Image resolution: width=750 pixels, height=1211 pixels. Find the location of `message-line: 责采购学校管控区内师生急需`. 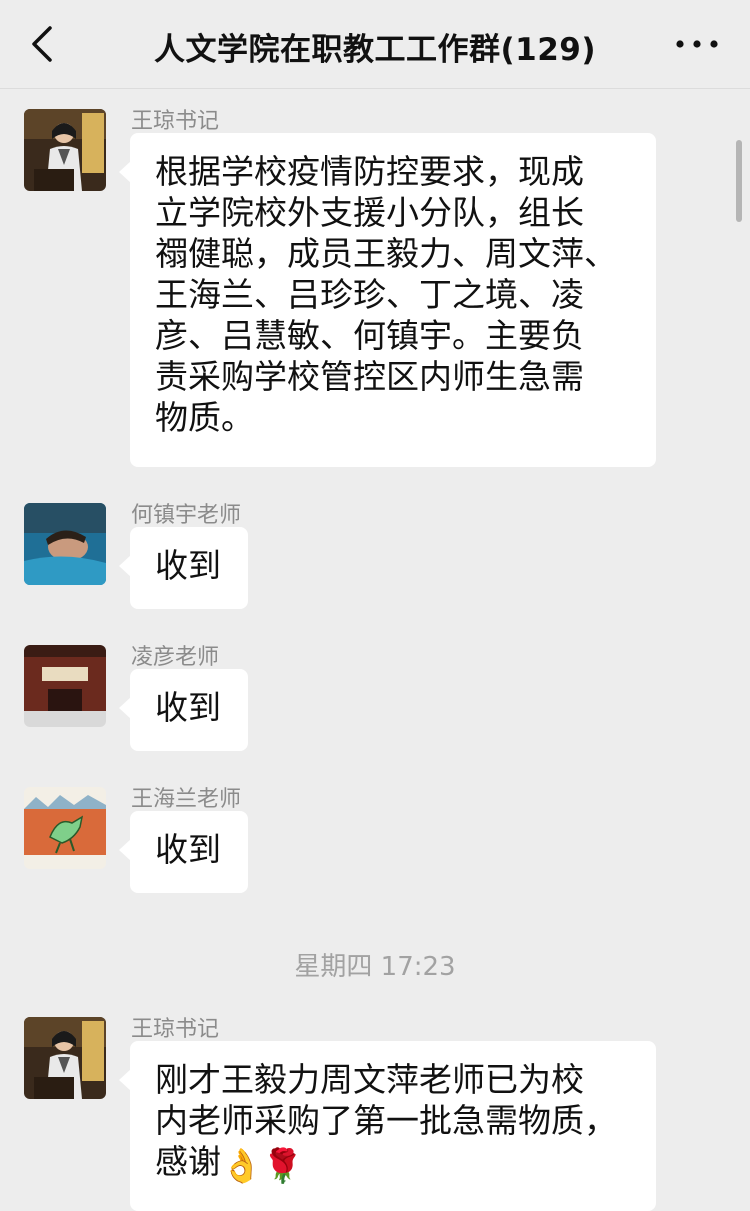

message-line: 责采购学校管控区内师生急需 is located at coordinates (369, 376).